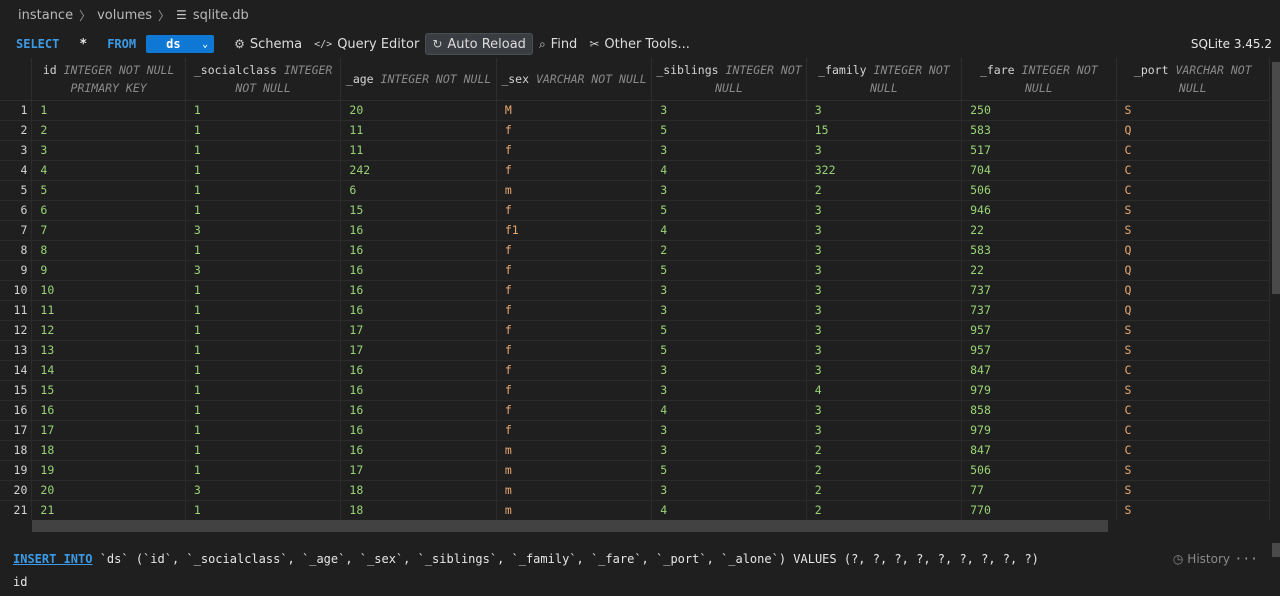 Image resolution: width=1280 pixels, height=596 pixels. Describe the element at coordinates (418, 210) in the screenshot. I see `table-cell: 15` at that location.